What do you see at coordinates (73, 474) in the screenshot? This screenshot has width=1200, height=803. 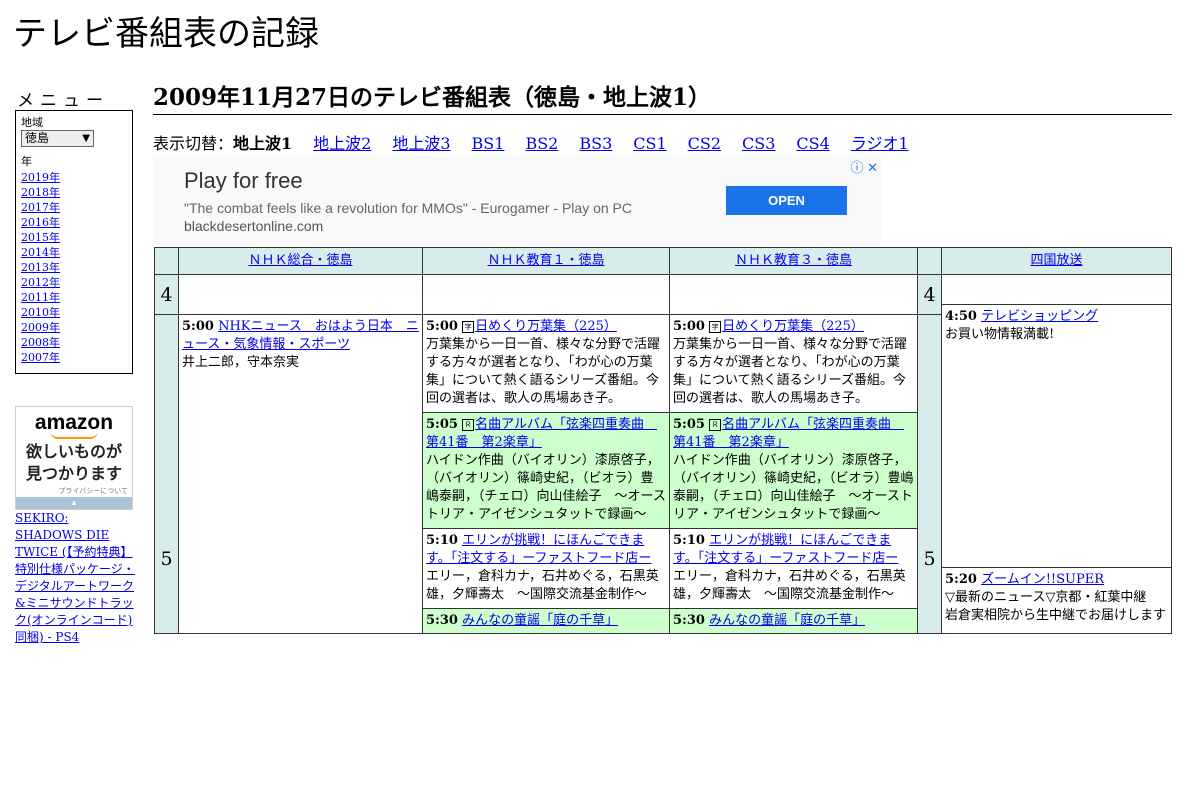 I see `side-ad-line2: 見つかります` at bounding box center [73, 474].